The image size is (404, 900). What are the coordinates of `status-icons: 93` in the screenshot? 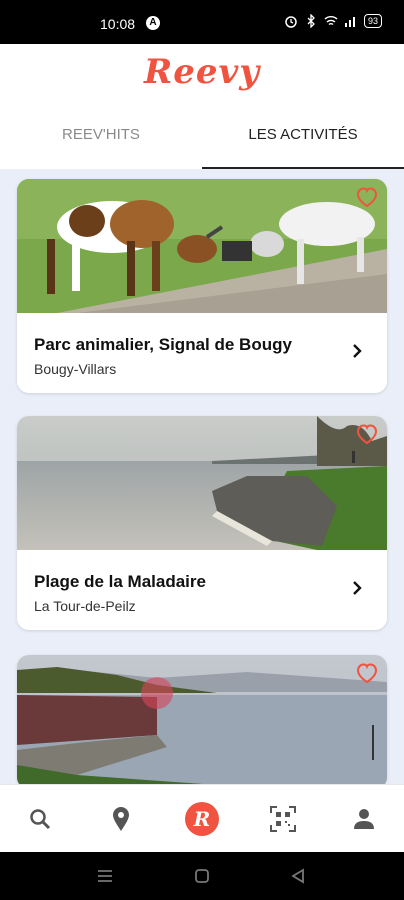 It's located at (333, 21).